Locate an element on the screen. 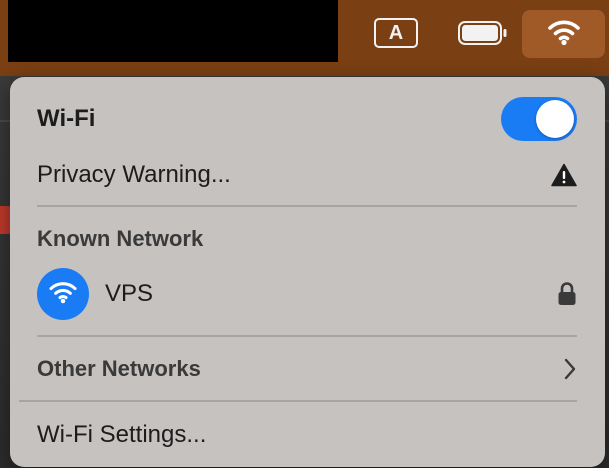 Image resolution: width=609 pixels, height=468 pixels. wifi-menu-title: Wi-Fi is located at coordinates (66, 118).